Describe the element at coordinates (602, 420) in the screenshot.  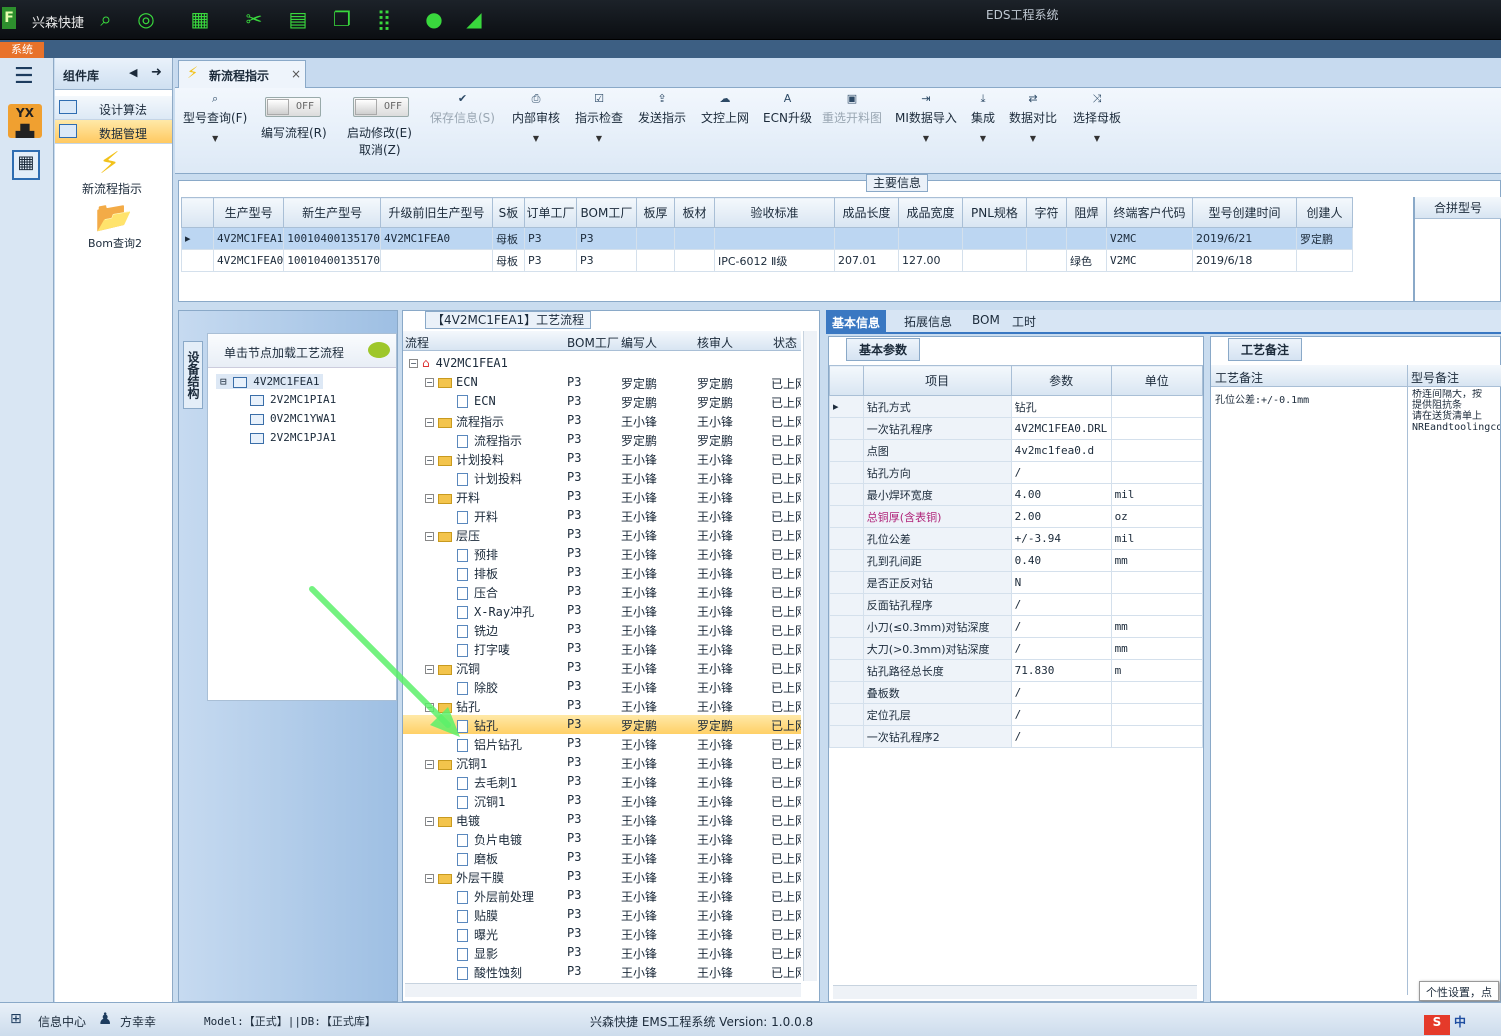
I see `process-tree-row: − 流程指示 P3 王小锋 王小锋 已上网` at that location.